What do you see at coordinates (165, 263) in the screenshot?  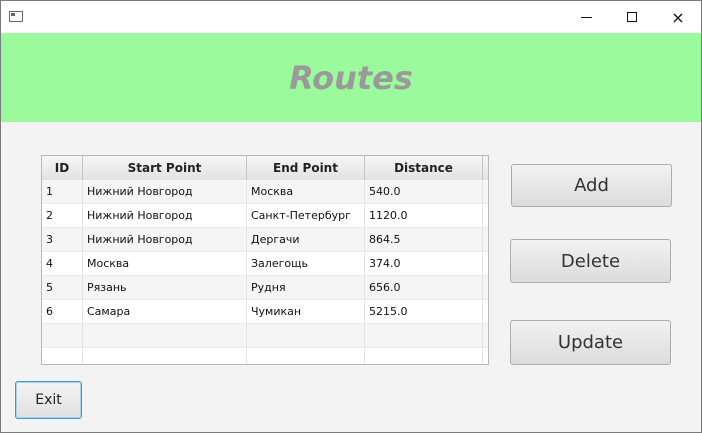 I see `cell-start-point: Москва` at bounding box center [165, 263].